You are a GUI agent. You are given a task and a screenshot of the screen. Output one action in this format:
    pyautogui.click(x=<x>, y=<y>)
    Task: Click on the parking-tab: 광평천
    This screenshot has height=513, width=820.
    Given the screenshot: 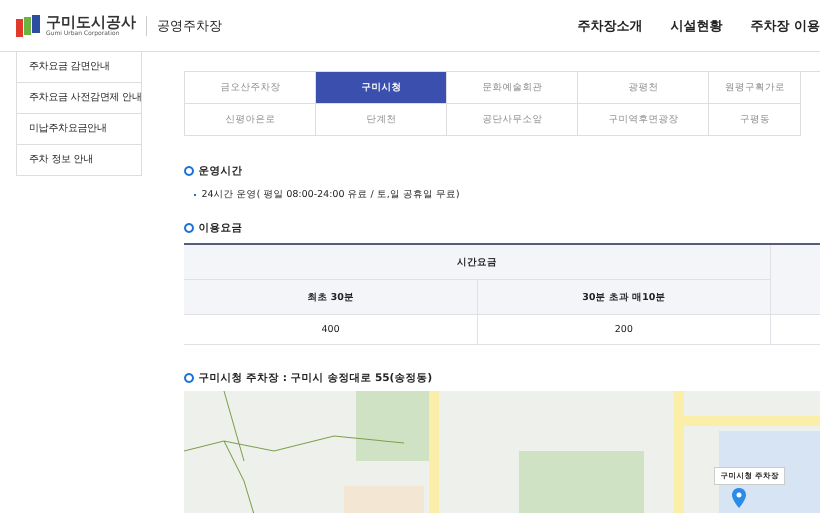 What is the action you would take?
    pyautogui.click(x=644, y=88)
    